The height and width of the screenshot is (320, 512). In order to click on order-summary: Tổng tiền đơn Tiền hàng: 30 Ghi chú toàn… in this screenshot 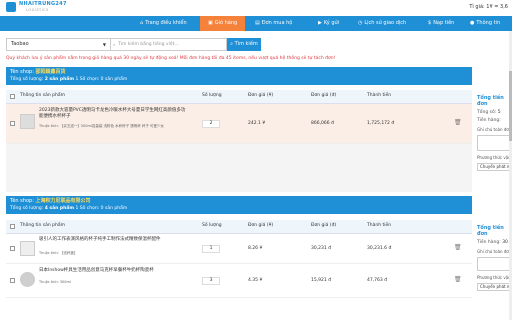, I will do `click(494, 258)`.